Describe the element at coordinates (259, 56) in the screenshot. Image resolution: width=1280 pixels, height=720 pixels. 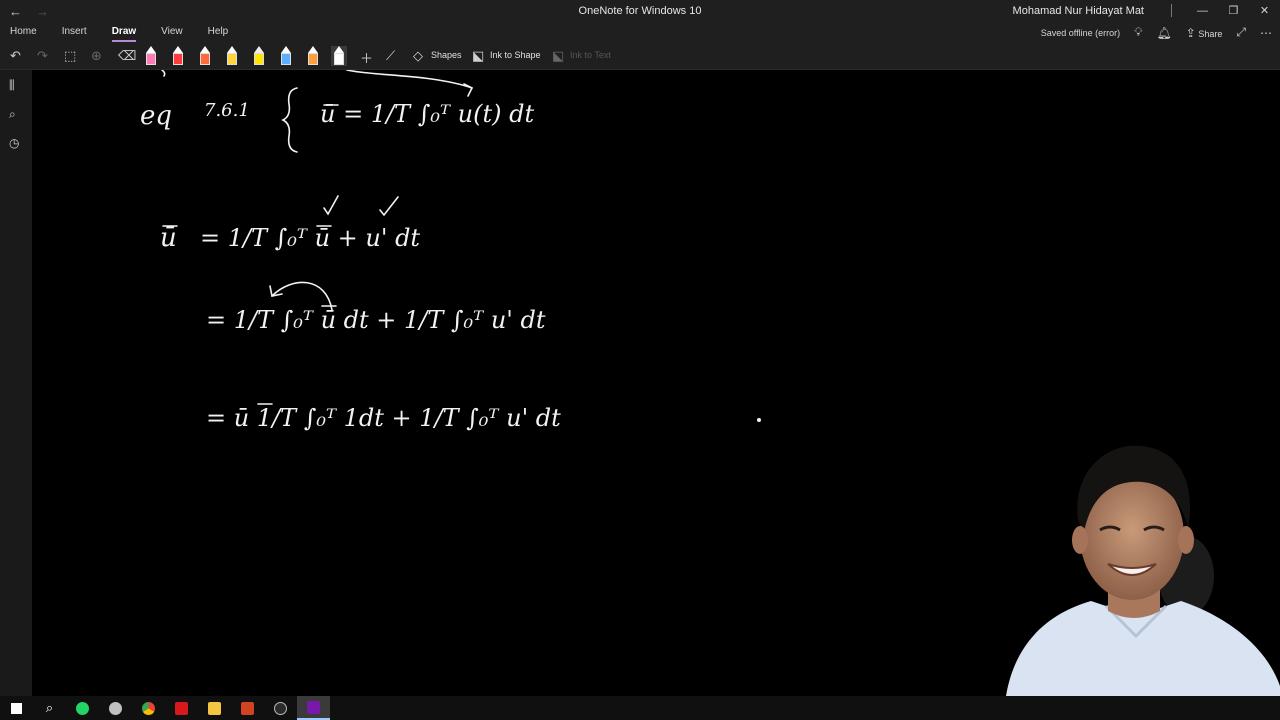
I see `highlighter-yellow-icon` at that location.